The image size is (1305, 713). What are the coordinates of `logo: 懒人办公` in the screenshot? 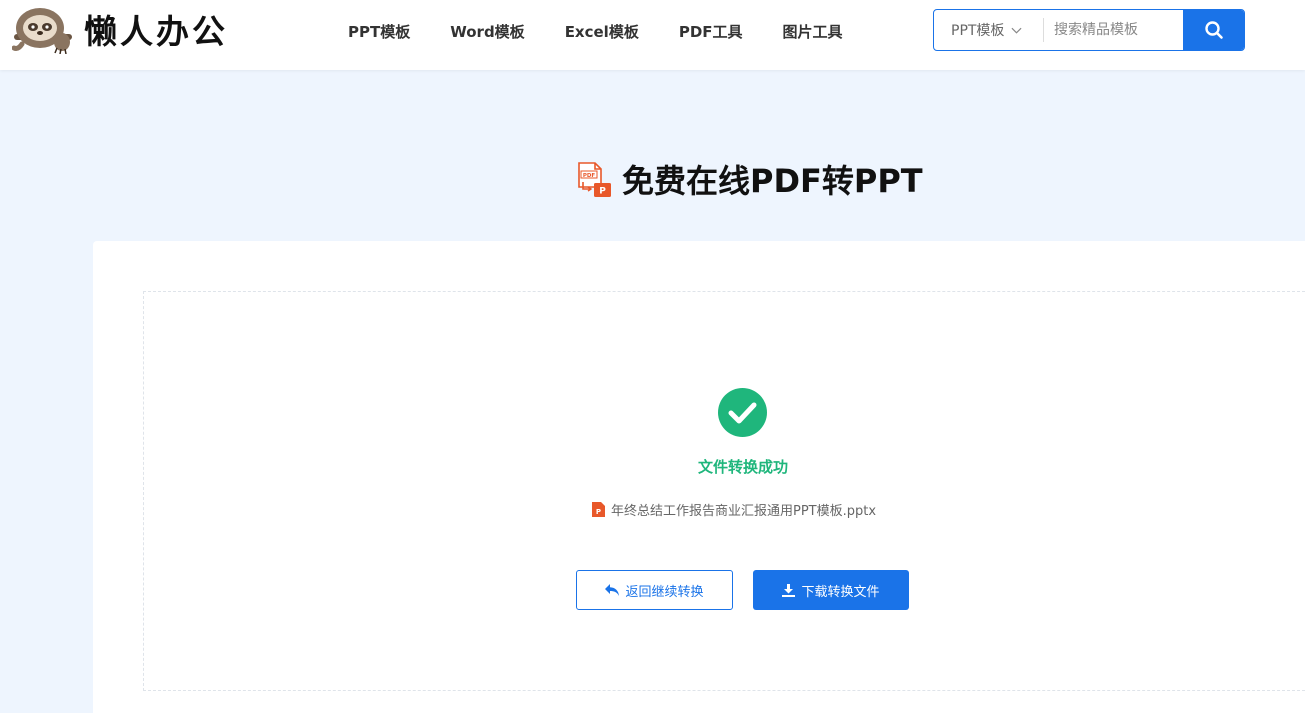 It's located at (120, 29).